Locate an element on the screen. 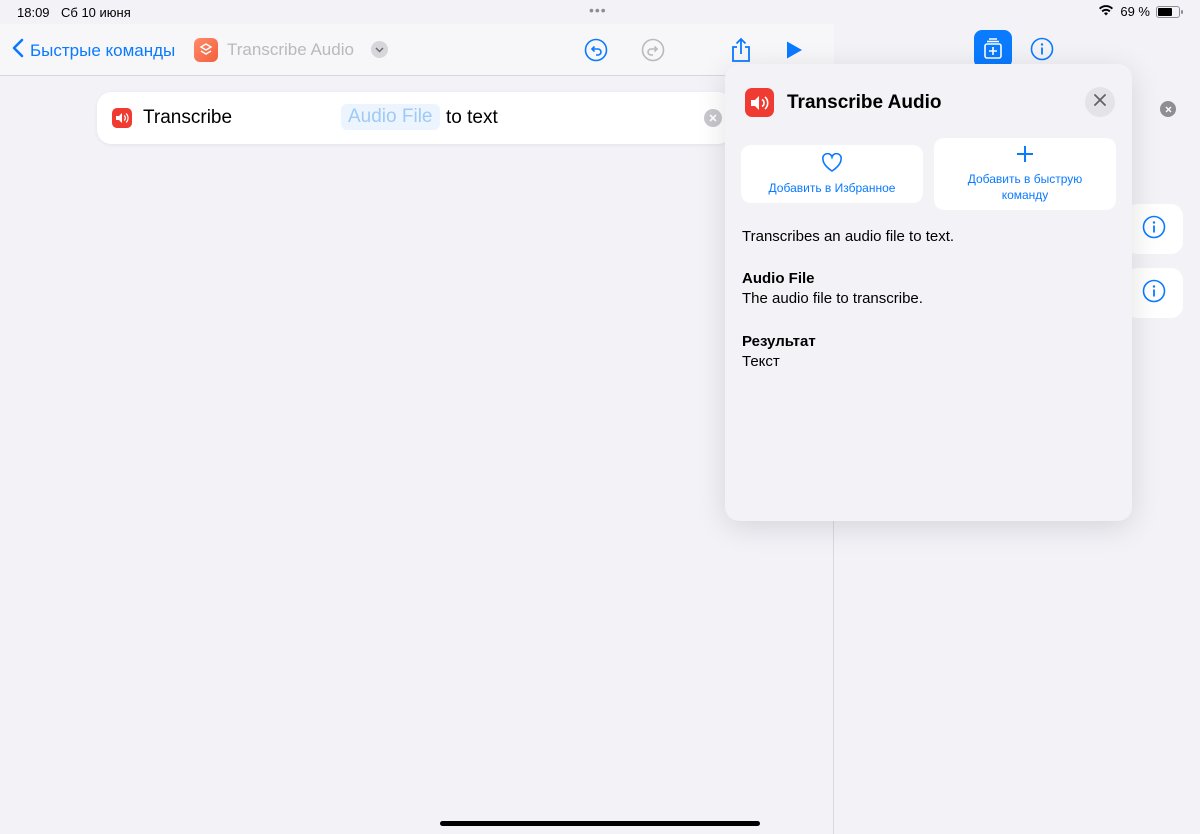 The height and width of the screenshot is (834, 1200). action-verb: Transcribe is located at coordinates (188, 117).